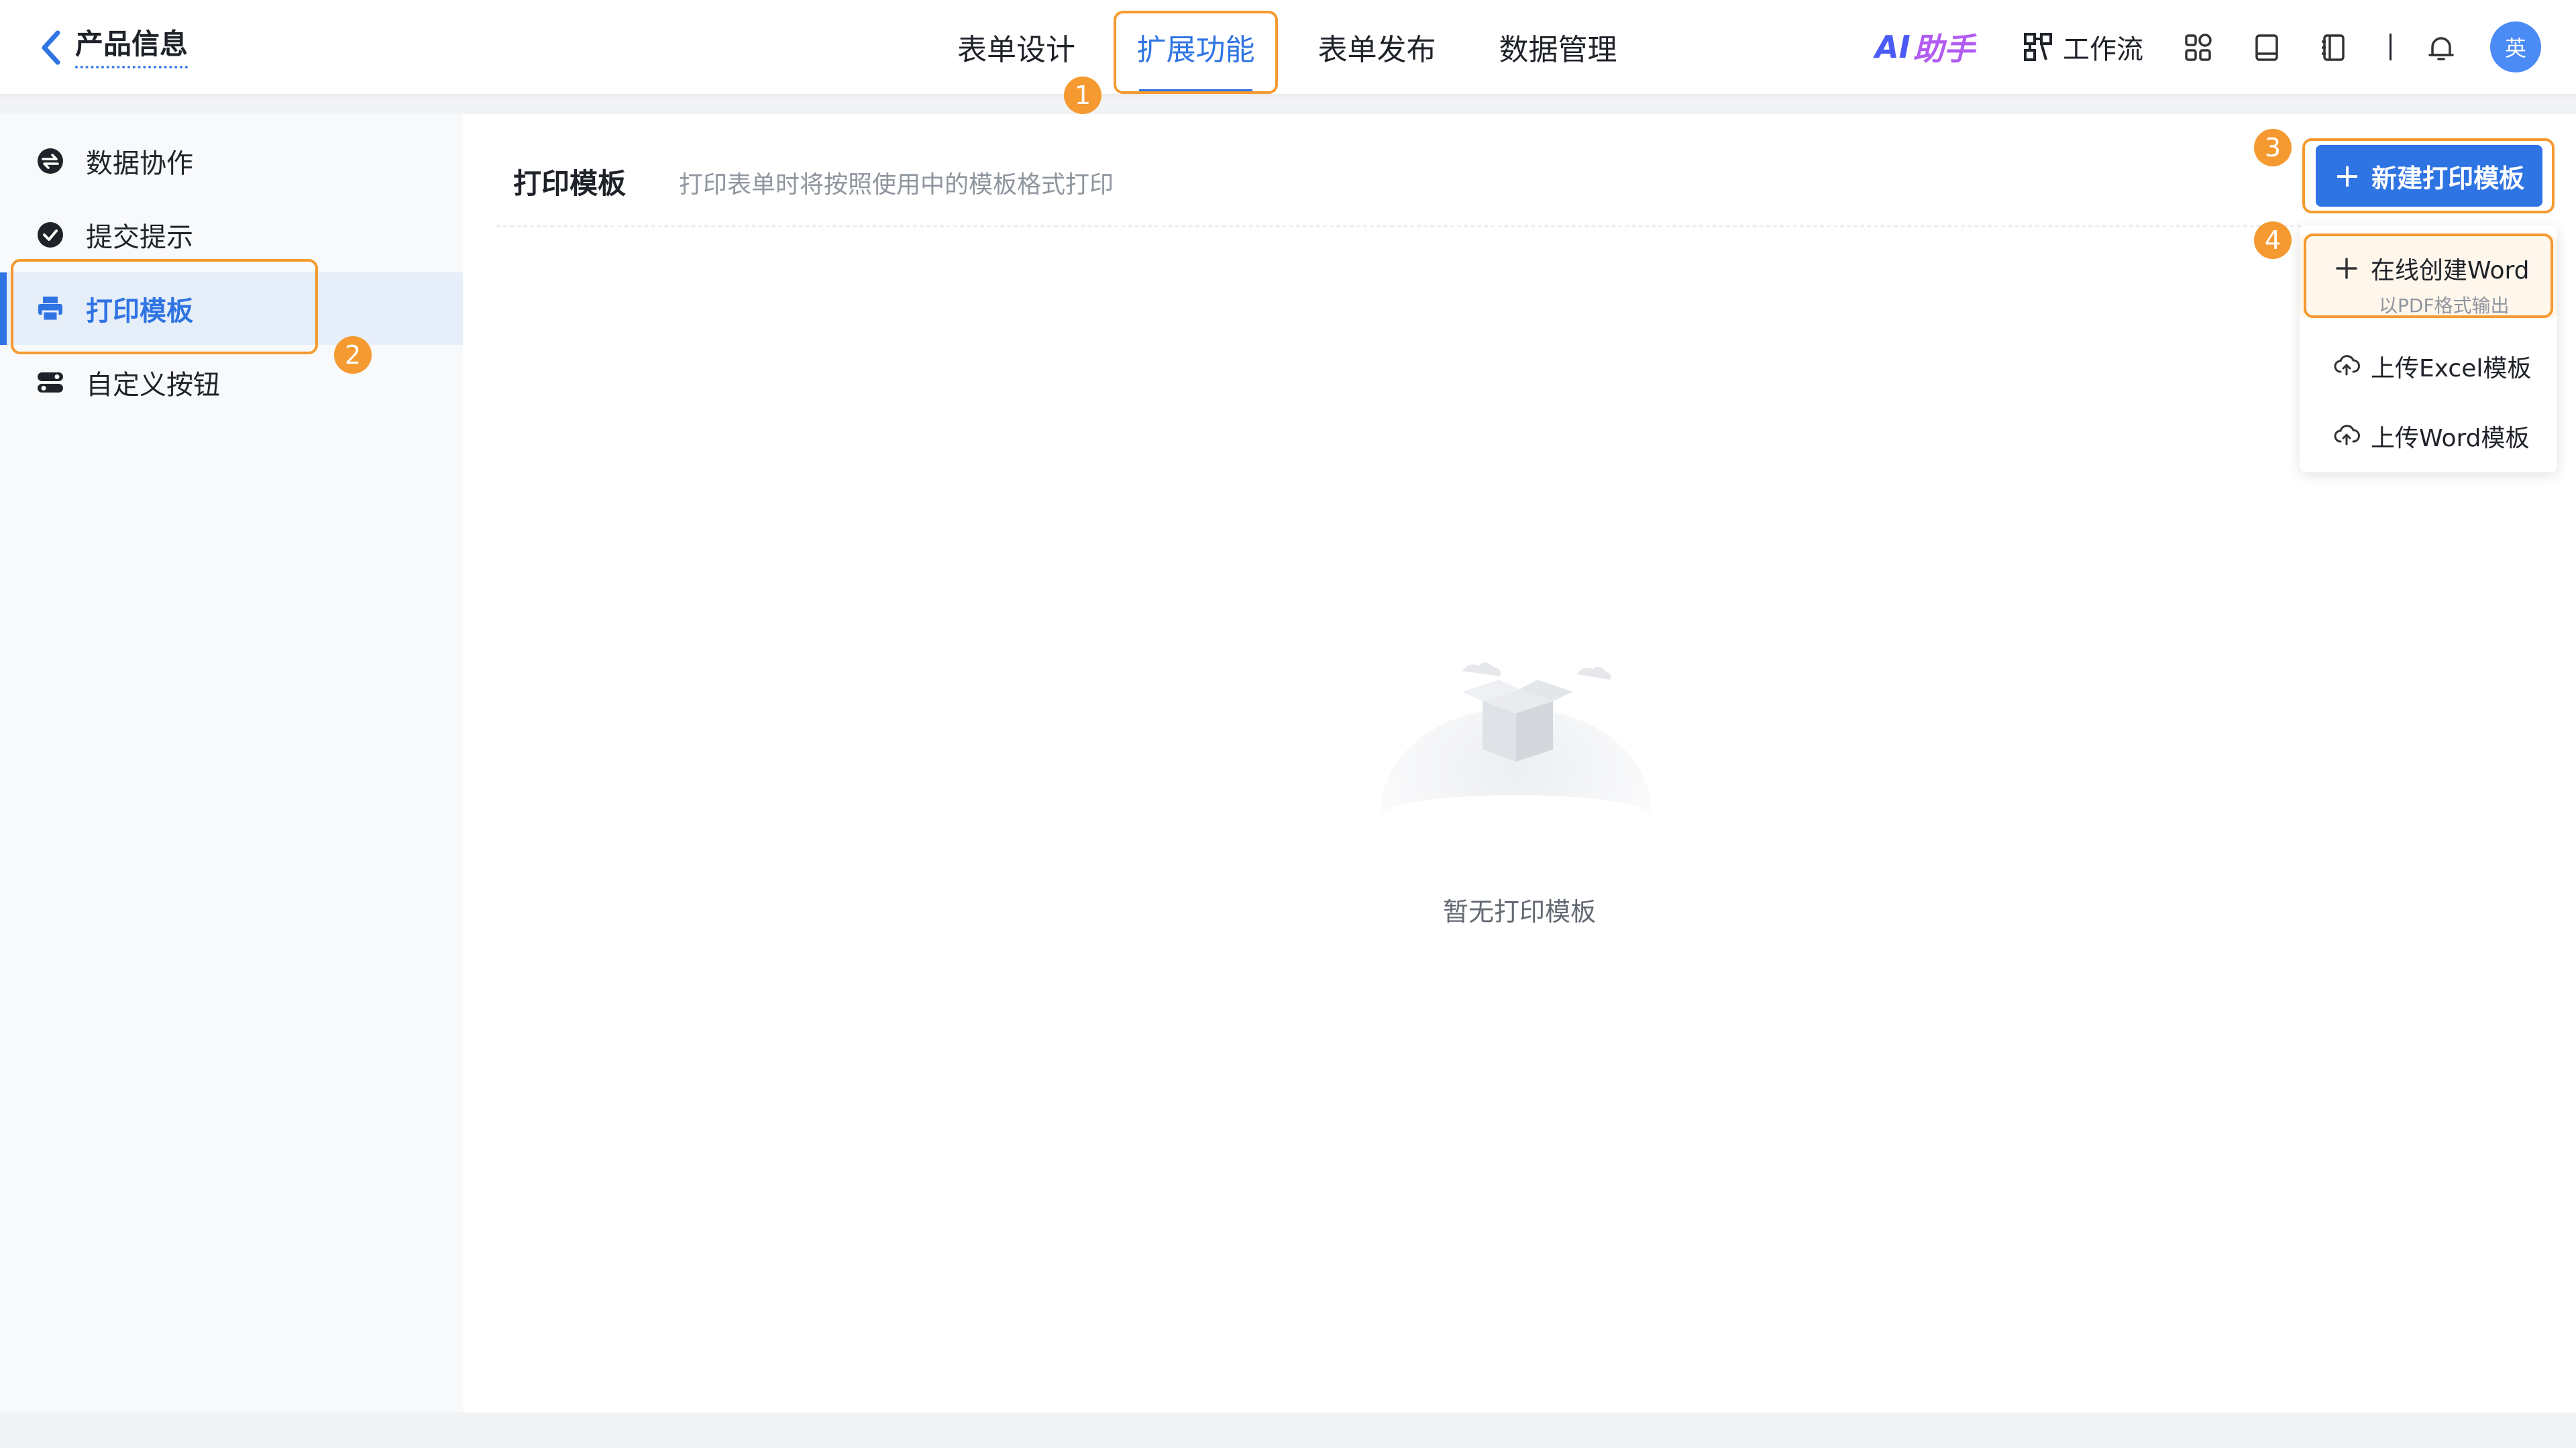  I want to click on toggle-icon, so click(50, 383).